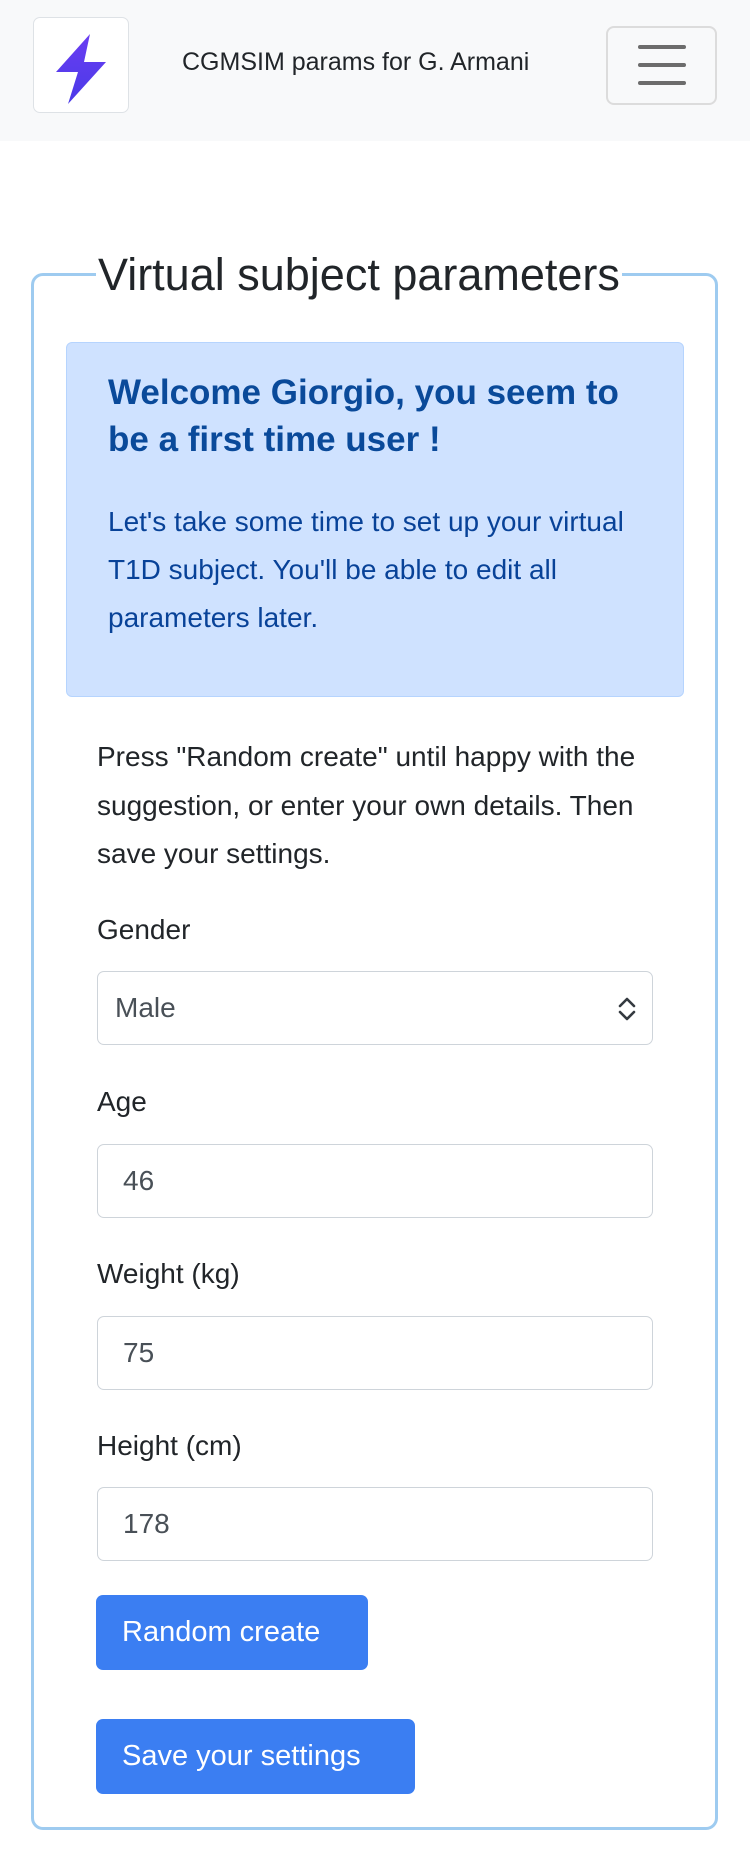  I want to click on hamburger-menu-icon, so click(662, 47).